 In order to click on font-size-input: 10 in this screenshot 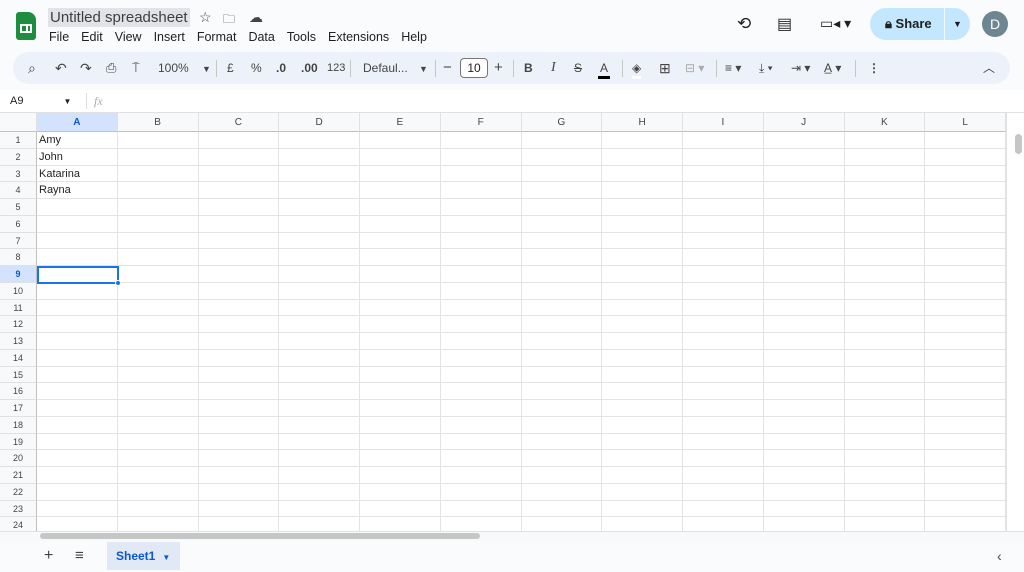, I will do `click(474, 68)`.